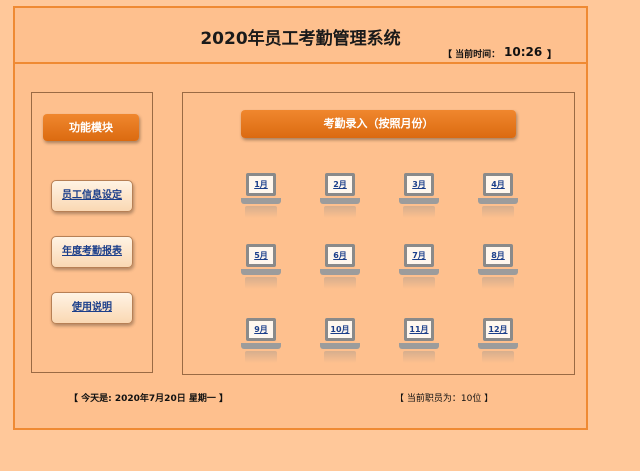  I want to click on laptop-icon: 1月, so click(261, 184).